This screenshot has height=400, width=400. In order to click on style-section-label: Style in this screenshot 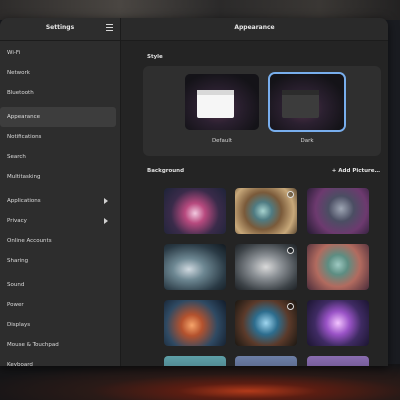, I will do `click(155, 57)`.